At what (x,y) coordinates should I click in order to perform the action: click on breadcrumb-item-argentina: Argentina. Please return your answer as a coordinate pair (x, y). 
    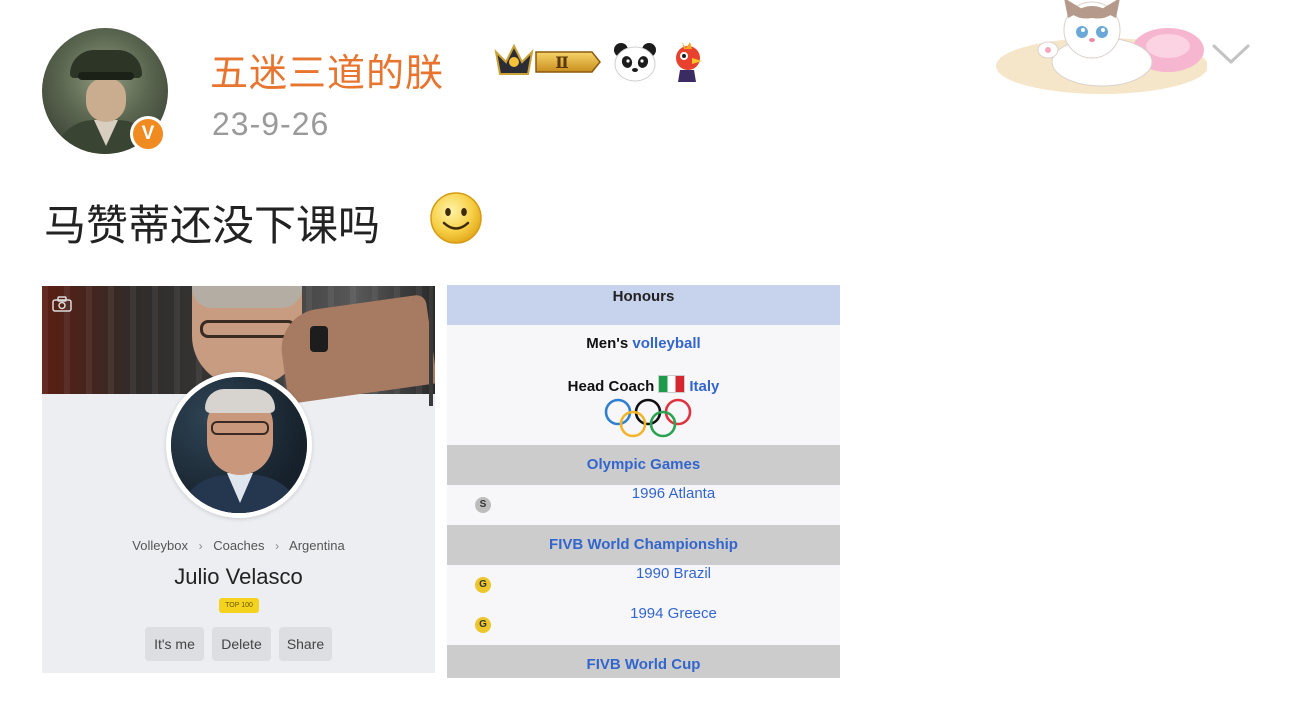
    Looking at the image, I should click on (317, 545).